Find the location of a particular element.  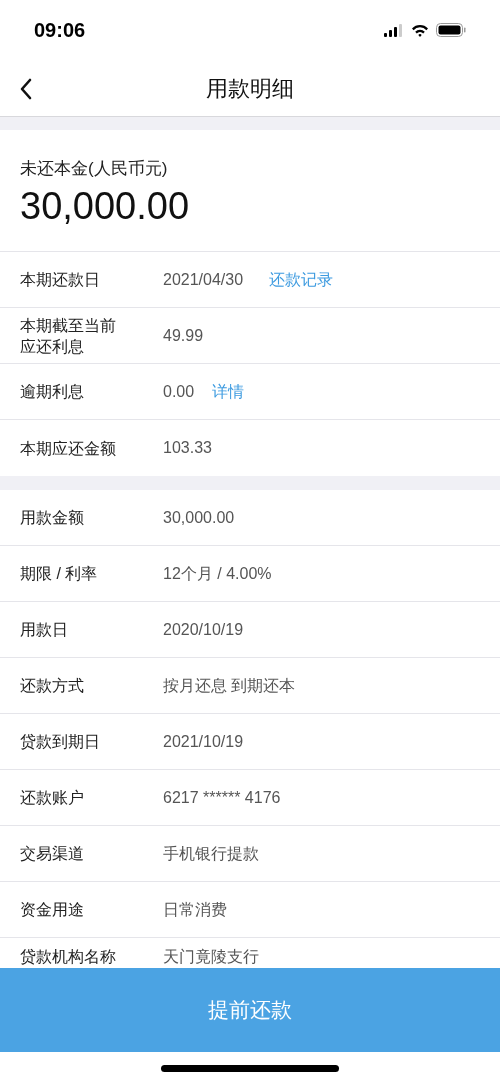

row-label: 期限 / 利率 is located at coordinates (59, 574).